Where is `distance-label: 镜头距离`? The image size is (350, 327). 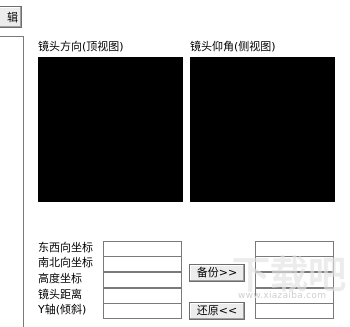 distance-label: 镜头距离 is located at coordinates (60, 294).